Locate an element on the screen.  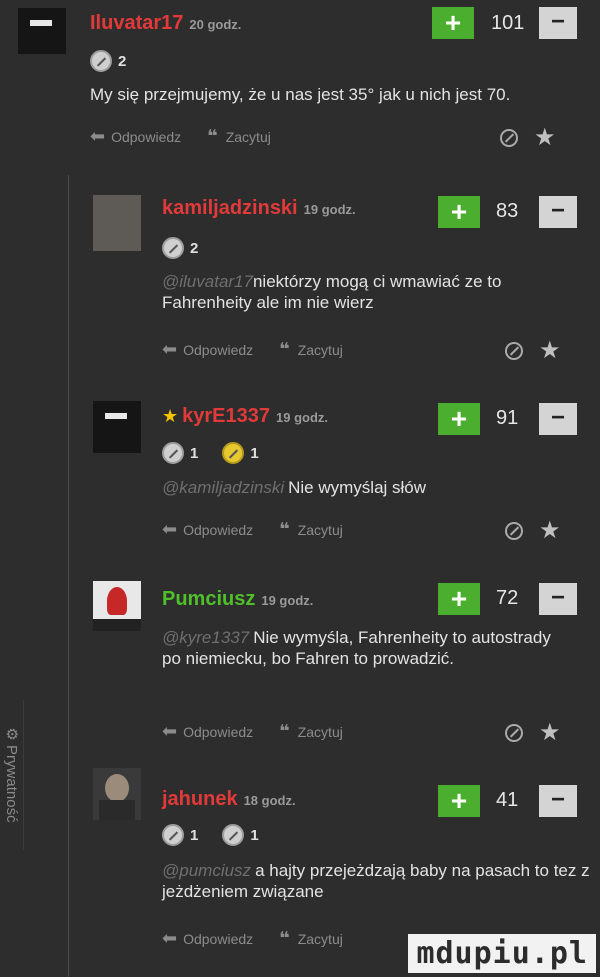
mention-link: @pumciusz is located at coordinates (206, 870).